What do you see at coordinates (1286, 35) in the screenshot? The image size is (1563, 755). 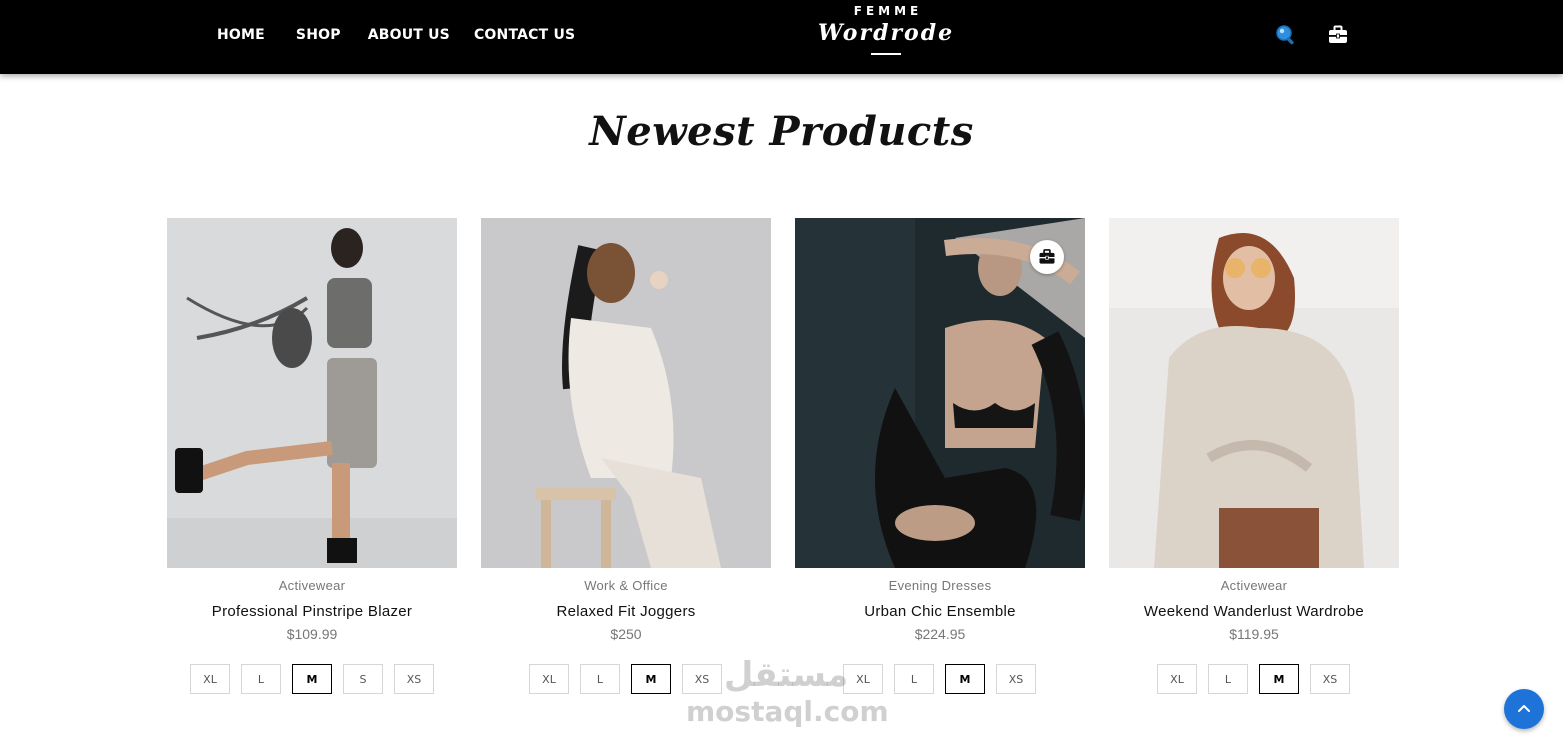 I see `search-icon` at bounding box center [1286, 35].